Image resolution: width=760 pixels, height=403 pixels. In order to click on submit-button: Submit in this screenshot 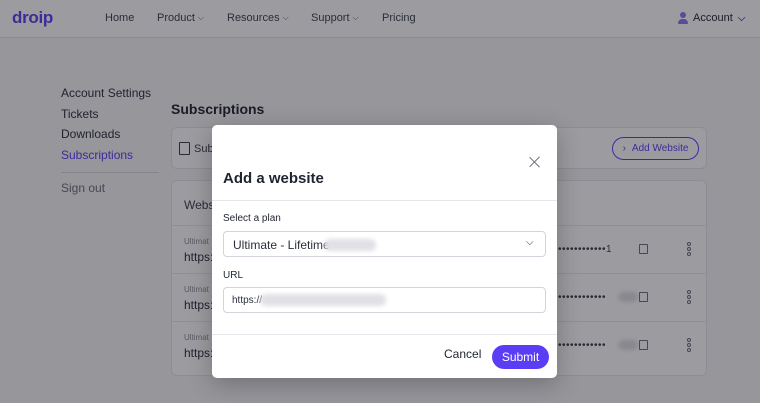, I will do `click(520, 357)`.